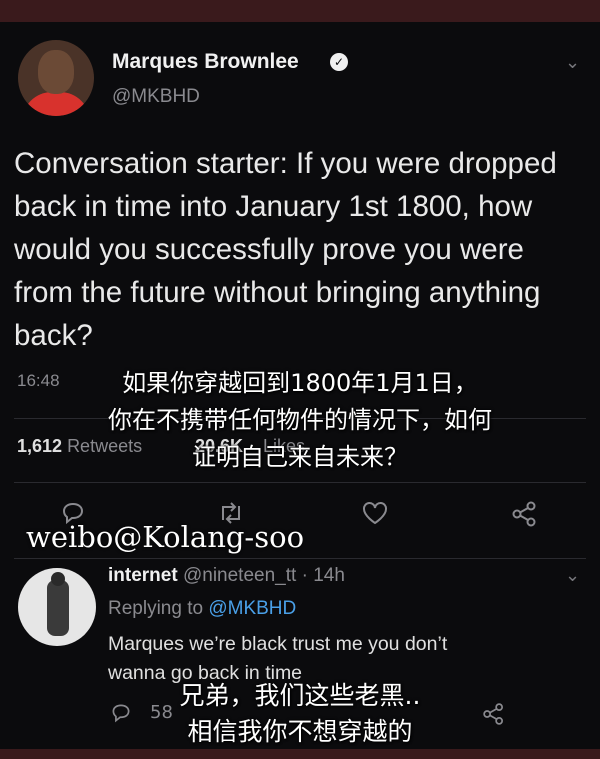  What do you see at coordinates (375, 515) in the screenshot?
I see `heart-icon` at bounding box center [375, 515].